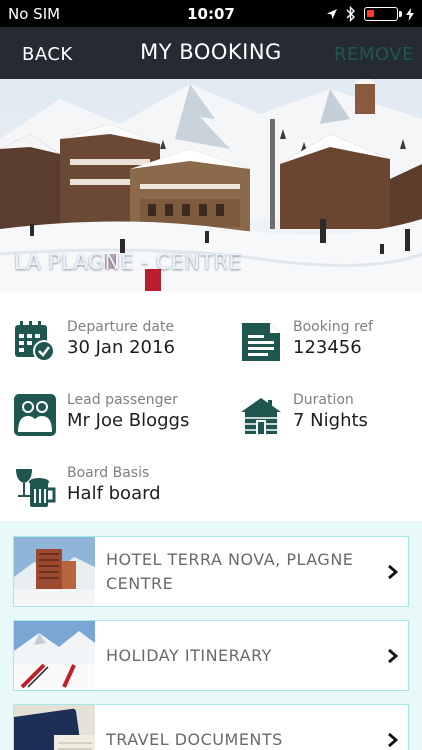 Image resolution: width=422 pixels, height=750 pixels. Describe the element at coordinates (211, 727) in the screenshot. I see `travel-documents-link-card: TRAVEL DOCUMENTS` at that location.